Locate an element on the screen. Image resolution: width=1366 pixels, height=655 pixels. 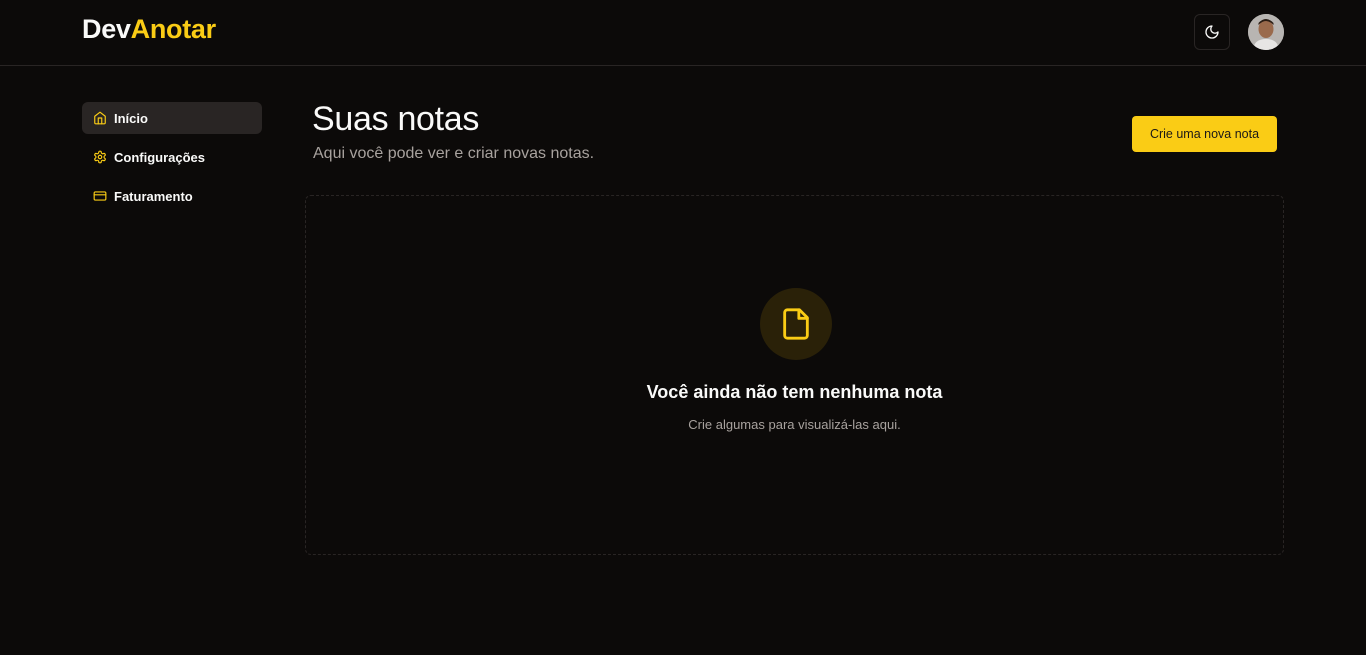
new-note-button: Crie uma nova nota is located at coordinates (1204, 134).